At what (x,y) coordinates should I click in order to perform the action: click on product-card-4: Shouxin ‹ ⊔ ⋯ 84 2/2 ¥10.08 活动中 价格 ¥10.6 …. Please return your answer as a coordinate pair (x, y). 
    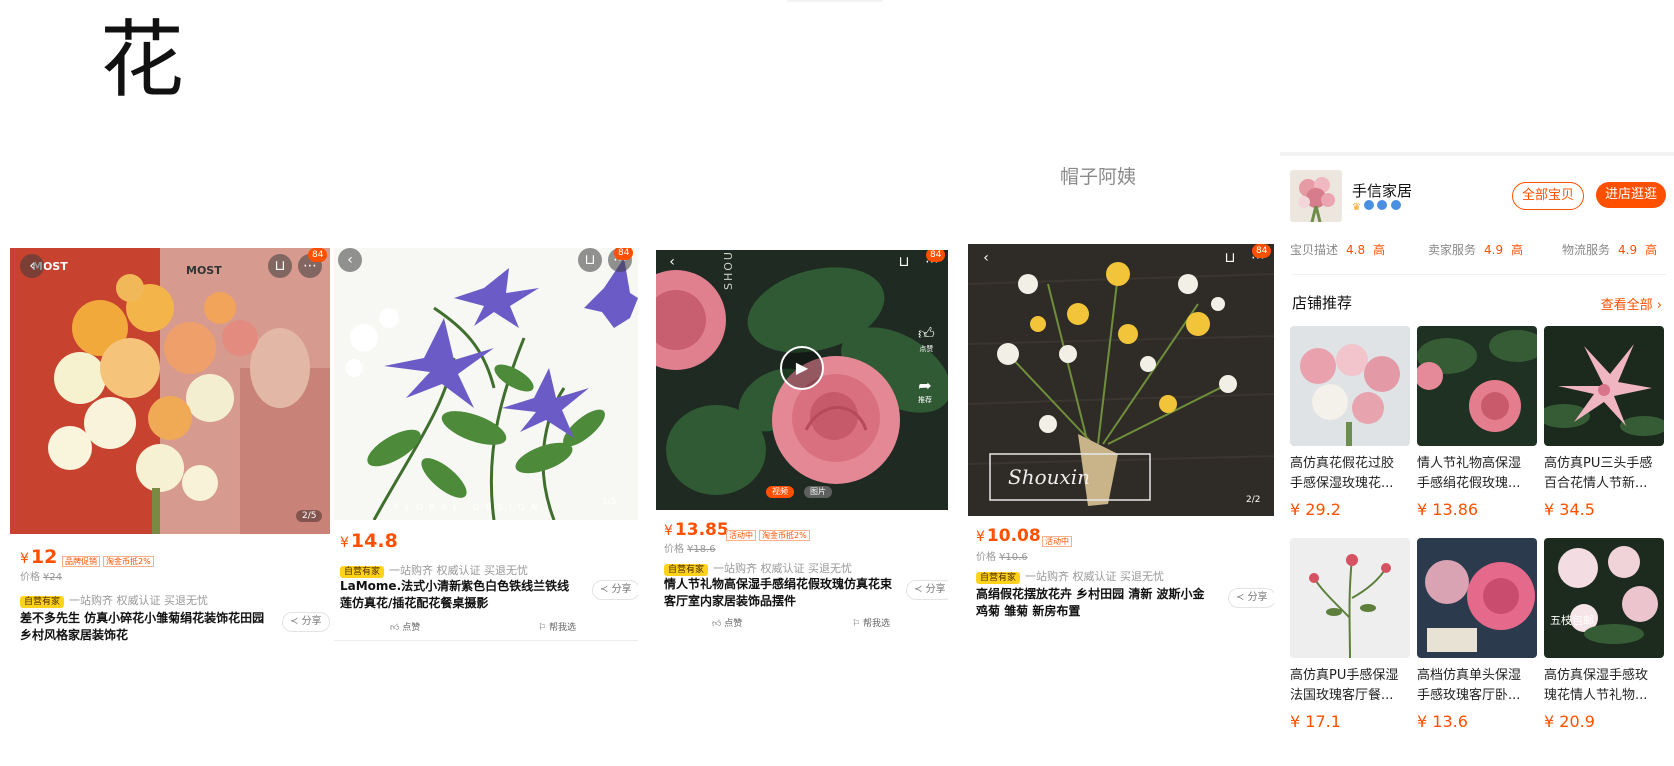
    Looking at the image, I should click on (1121, 434).